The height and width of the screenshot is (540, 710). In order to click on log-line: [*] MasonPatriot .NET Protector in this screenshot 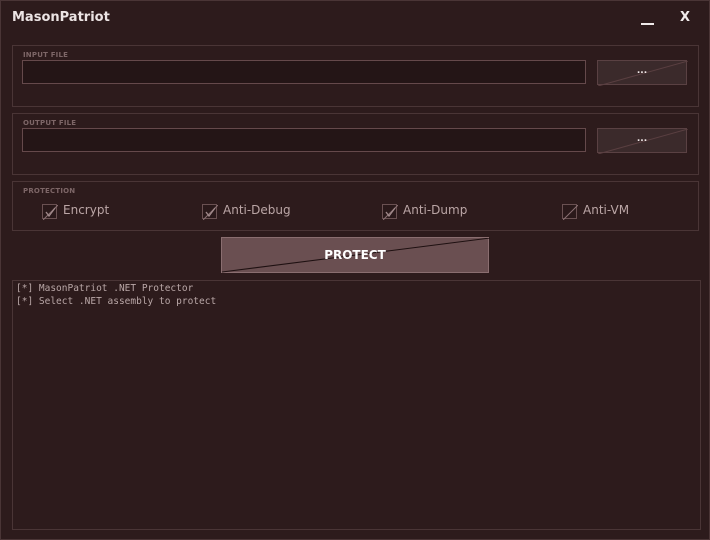, I will do `click(105, 288)`.